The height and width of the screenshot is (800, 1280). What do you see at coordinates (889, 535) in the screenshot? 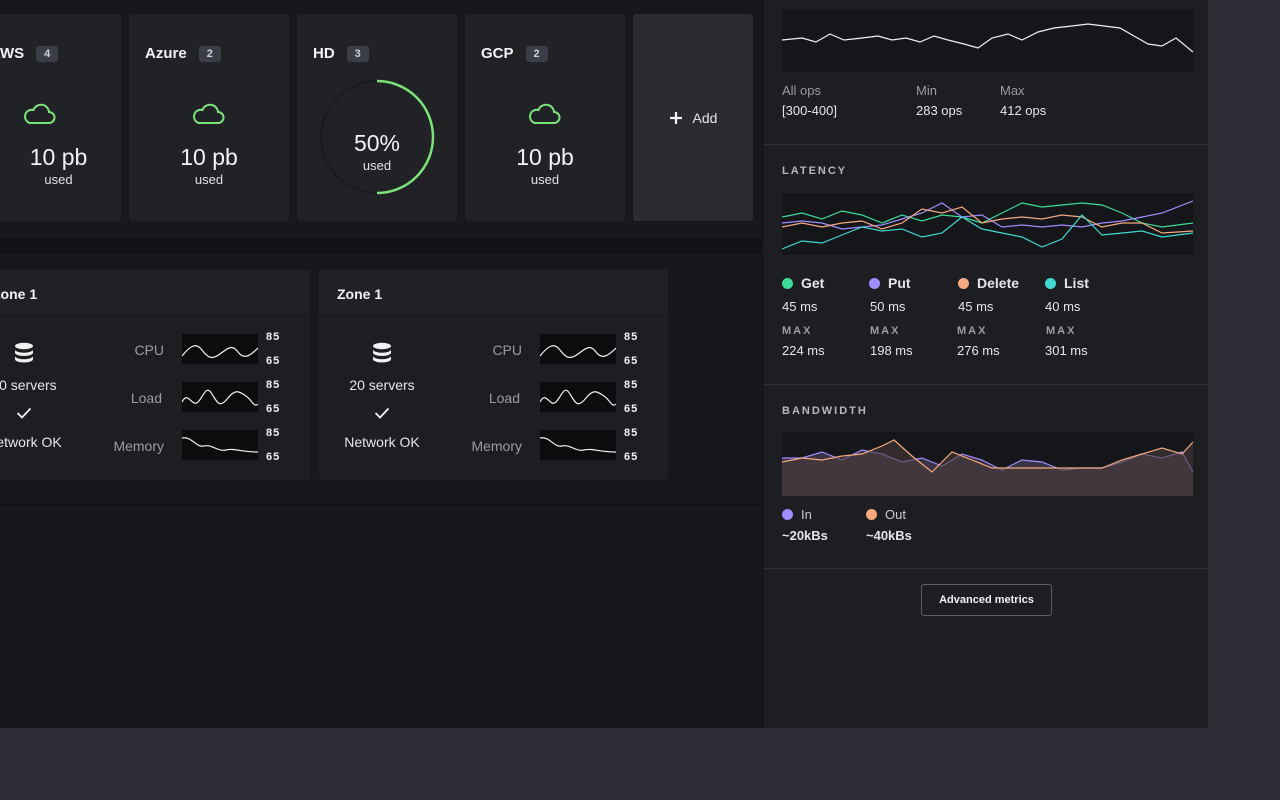
I see `out-value: ~40kBs` at bounding box center [889, 535].